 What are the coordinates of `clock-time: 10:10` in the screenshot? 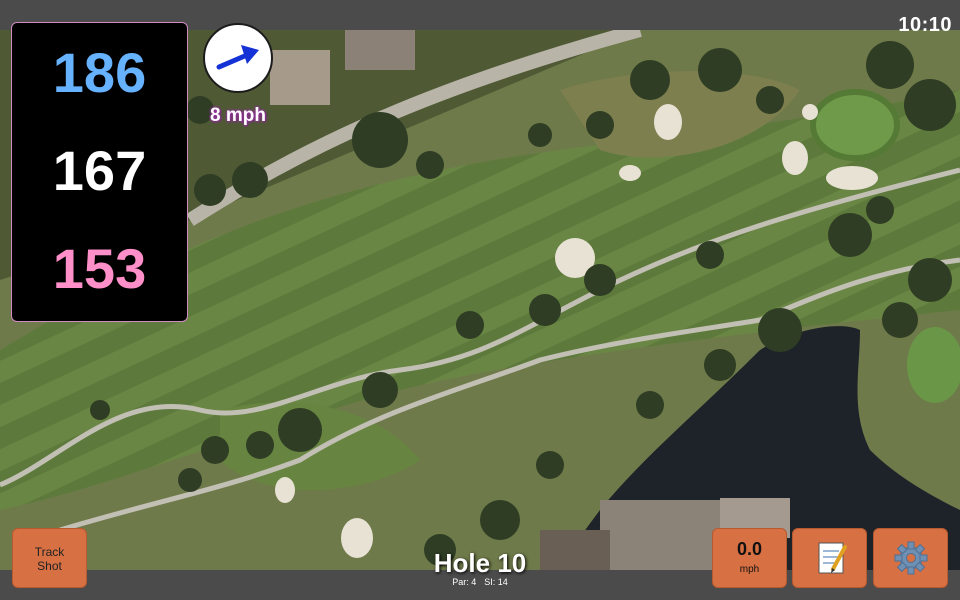 It's located at (925, 25).